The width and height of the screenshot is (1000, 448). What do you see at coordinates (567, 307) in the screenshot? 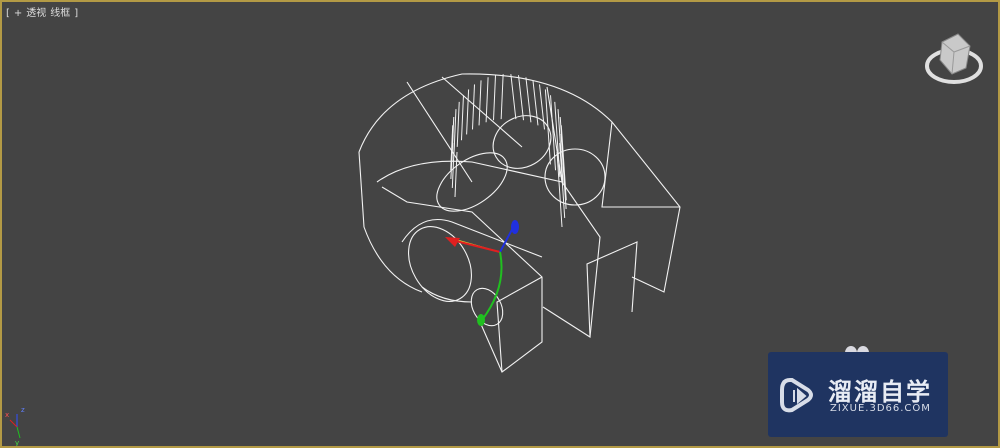
I see `leg-boxes` at bounding box center [567, 307].